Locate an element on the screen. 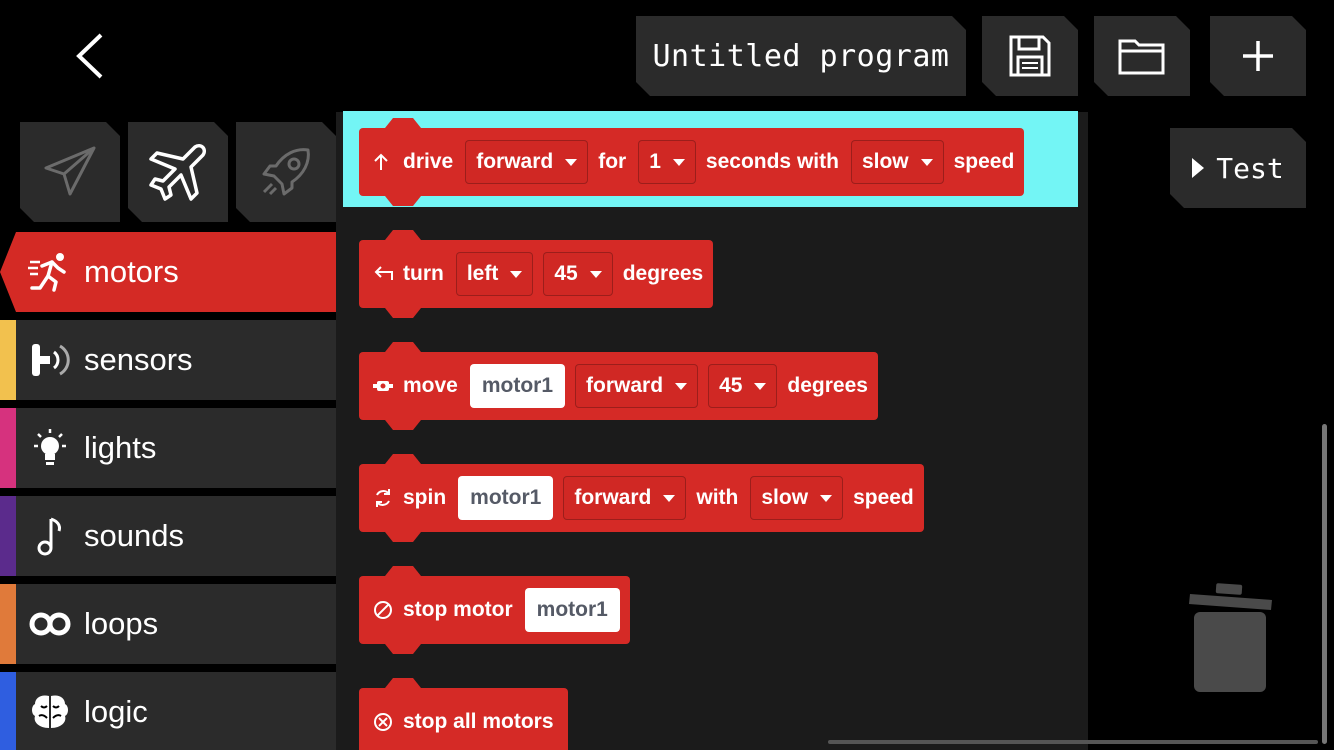 Image resolution: width=1334 pixels, height=750 pixels. trash-can-icon is located at coordinates (1231, 638).